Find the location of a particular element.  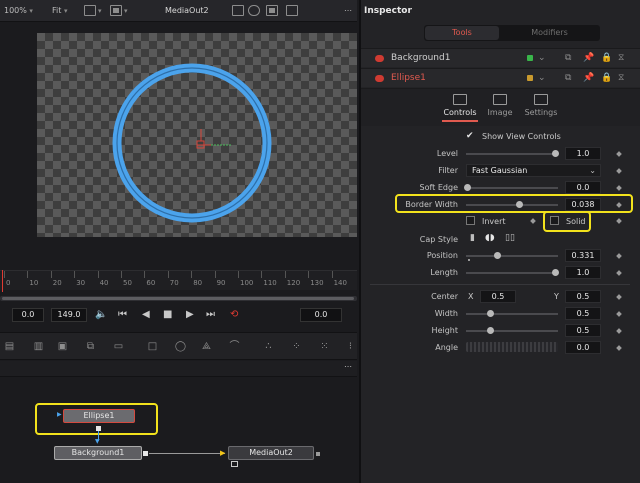

current-time-field: 0.0 is located at coordinates (321, 315).